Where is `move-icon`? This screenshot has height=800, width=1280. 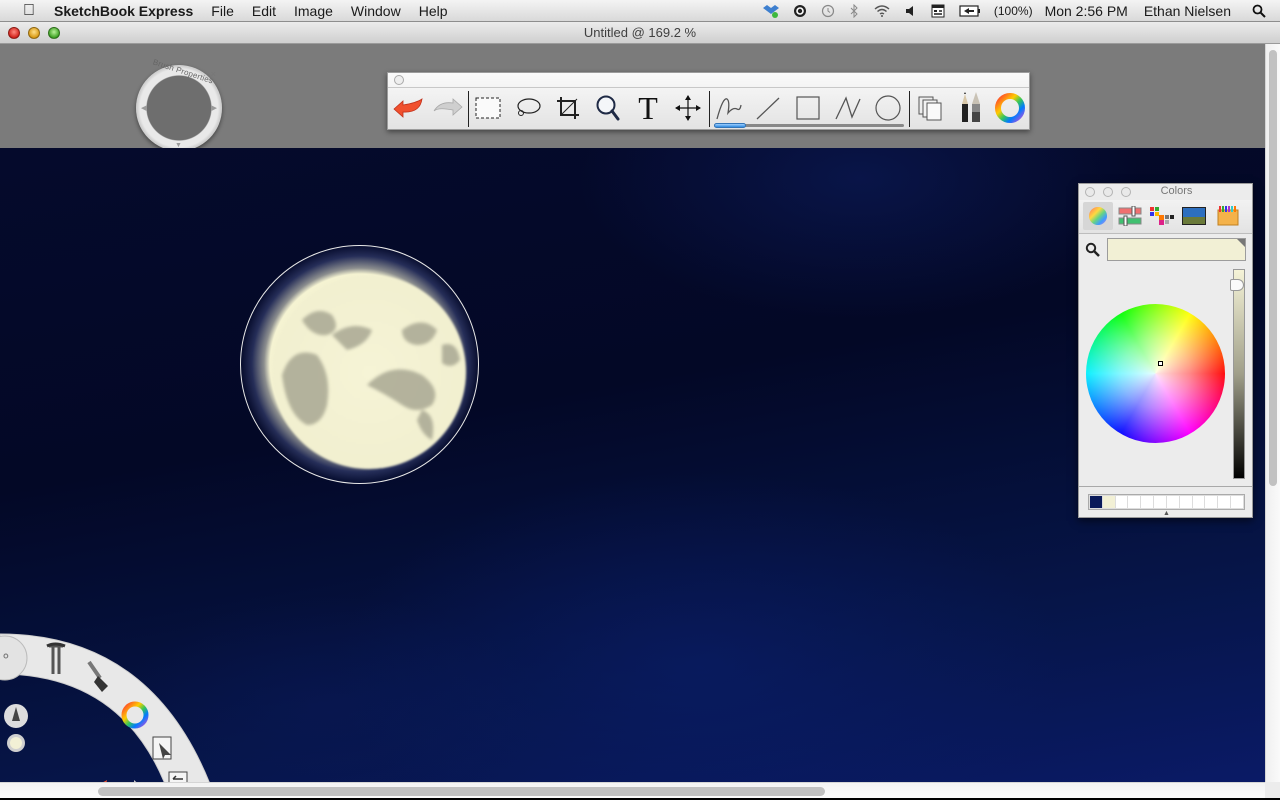
move-icon is located at coordinates (688, 108).